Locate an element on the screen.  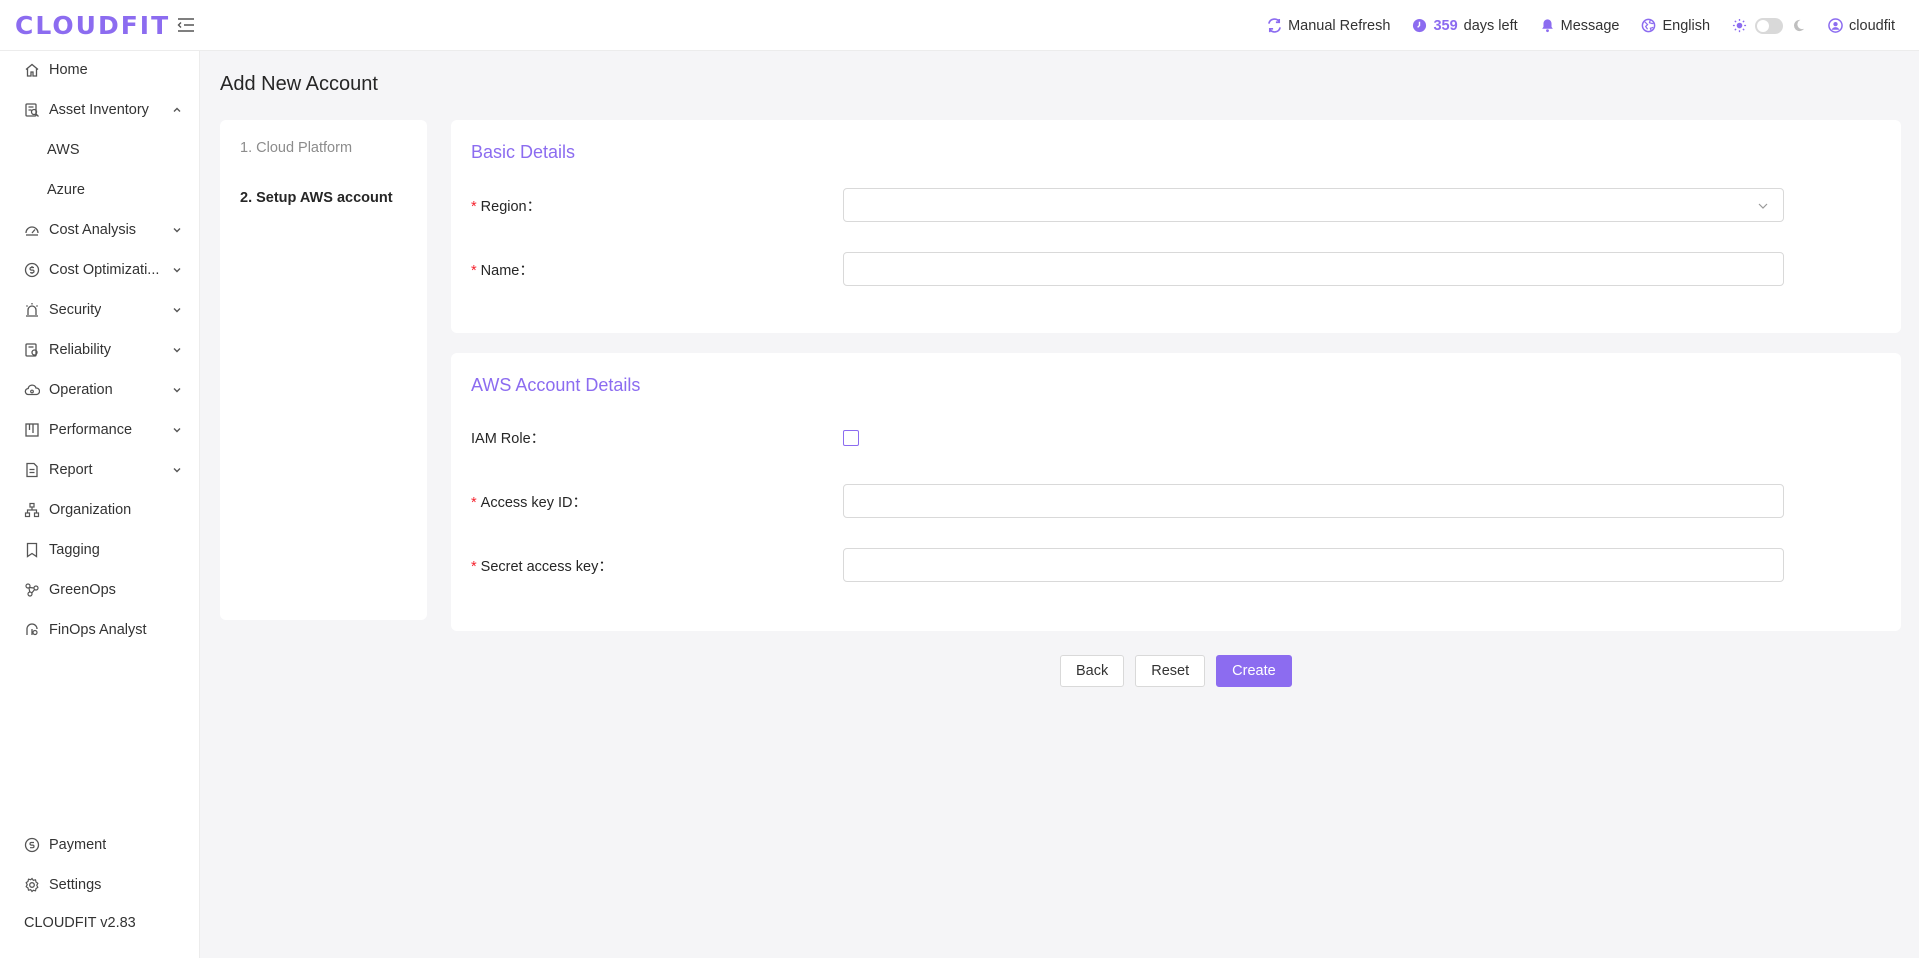
days-left-indicator: 359 days left is located at coordinates (1465, 25).